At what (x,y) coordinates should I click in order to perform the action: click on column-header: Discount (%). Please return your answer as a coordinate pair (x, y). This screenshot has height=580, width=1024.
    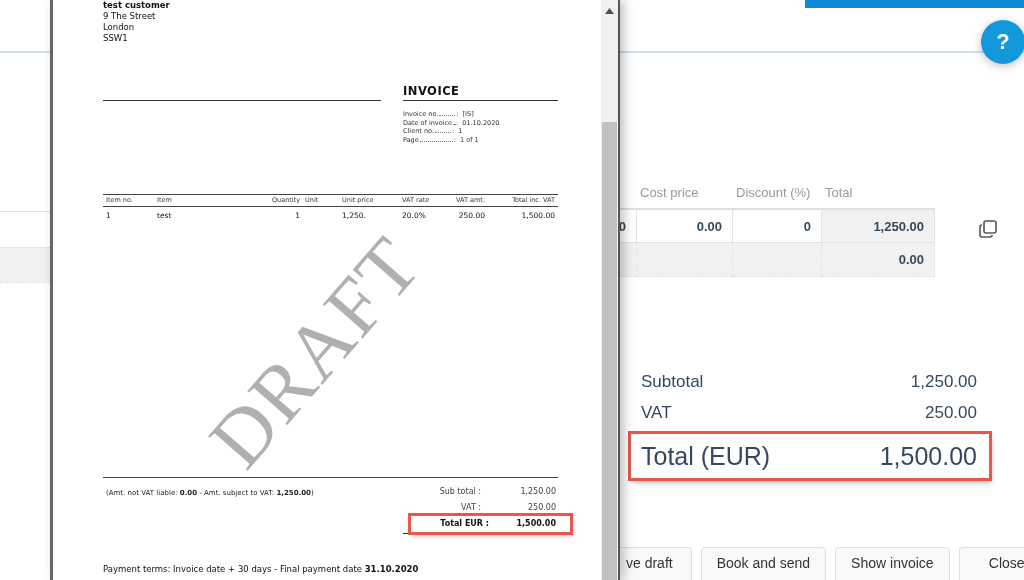
    Looking at the image, I should click on (773, 193).